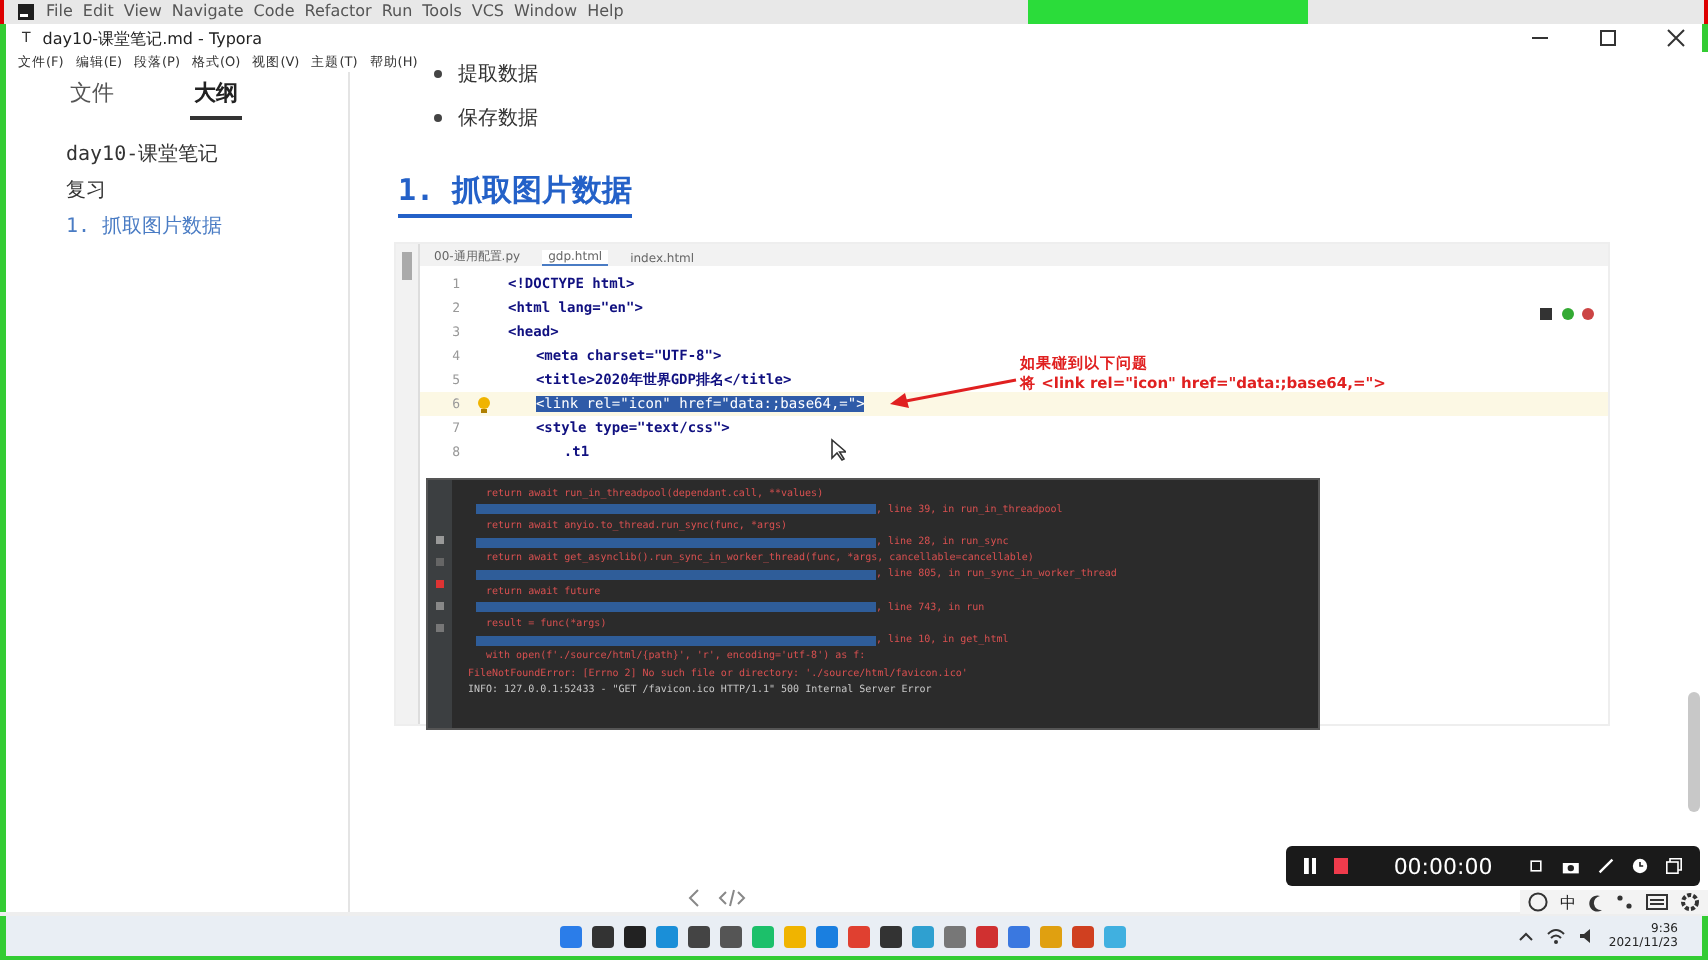  What do you see at coordinates (1596, 902) in the screenshot?
I see `moon-icon` at bounding box center [1596, 902].